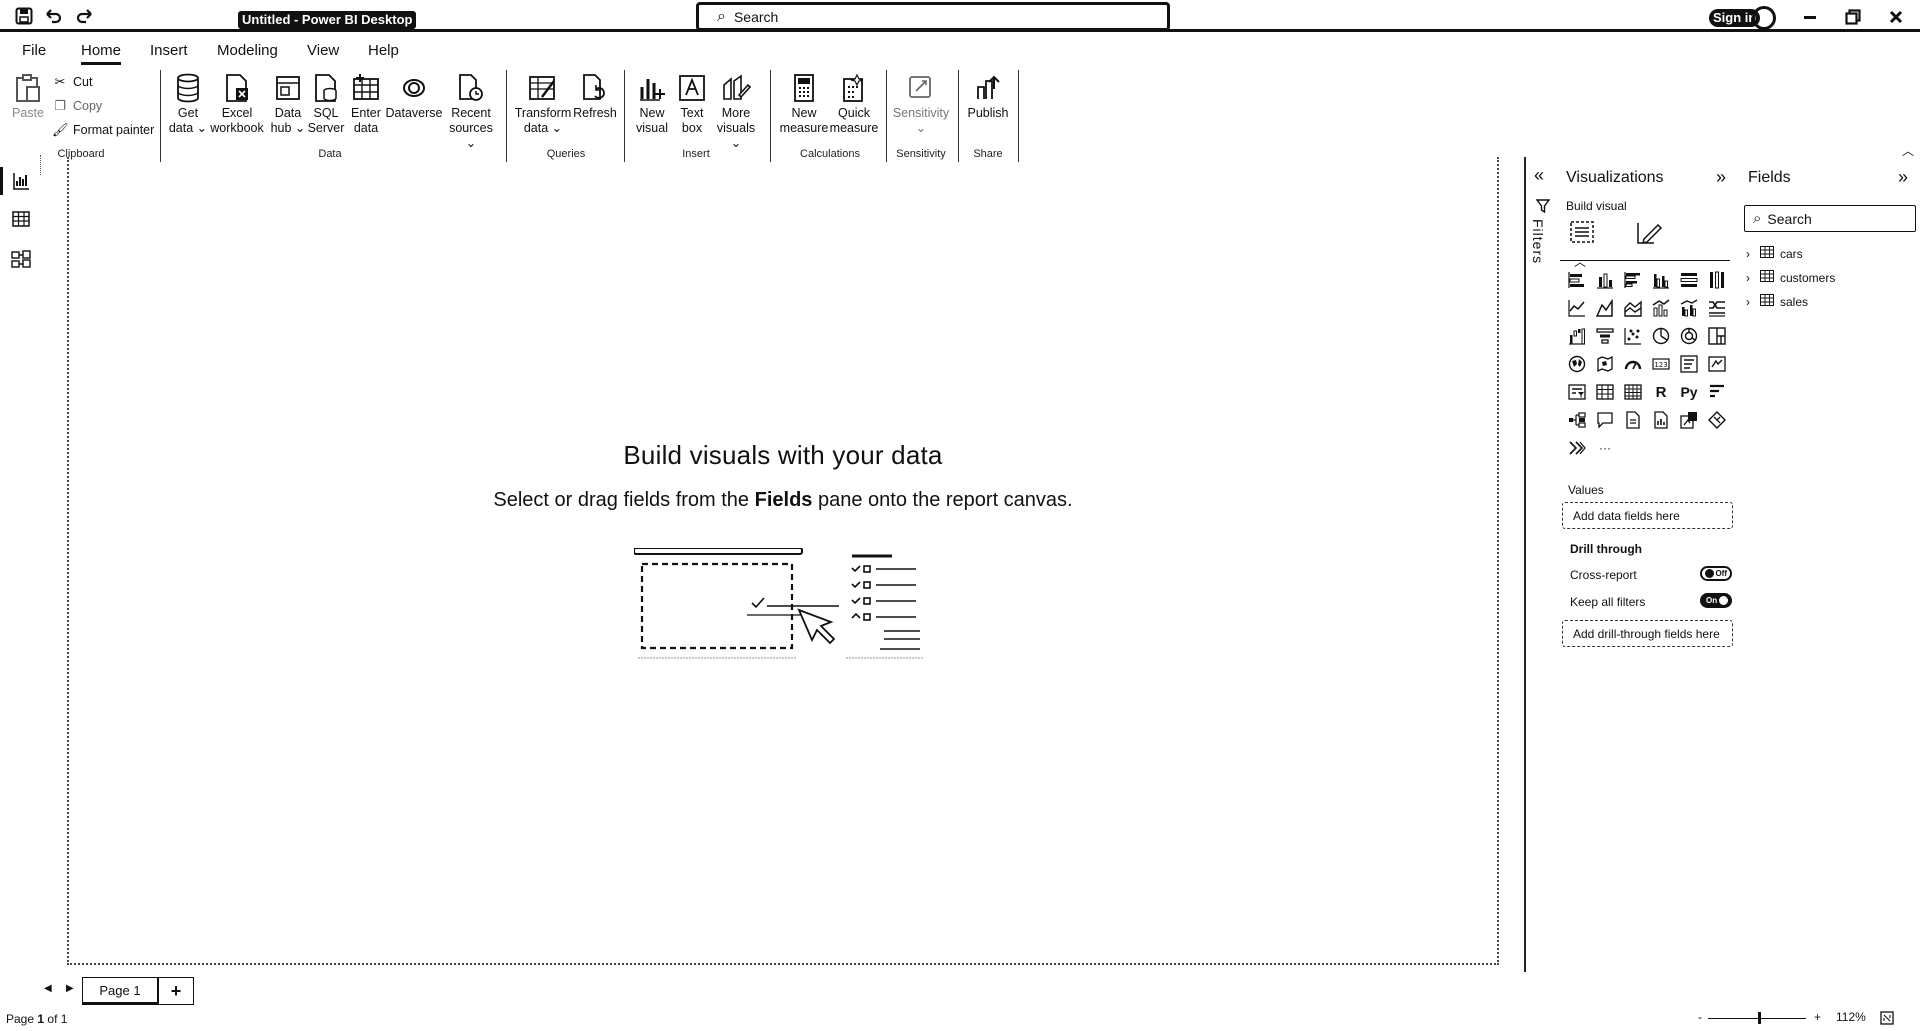 The image size is (1920, 1031). I want to click on zoom-slider-track, so click(1757, 1018).